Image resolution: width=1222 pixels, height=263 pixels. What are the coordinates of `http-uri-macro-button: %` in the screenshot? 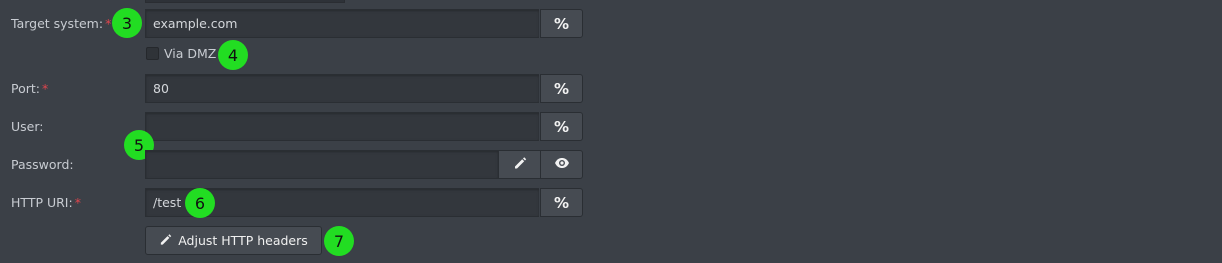 It's located at (561, 202).